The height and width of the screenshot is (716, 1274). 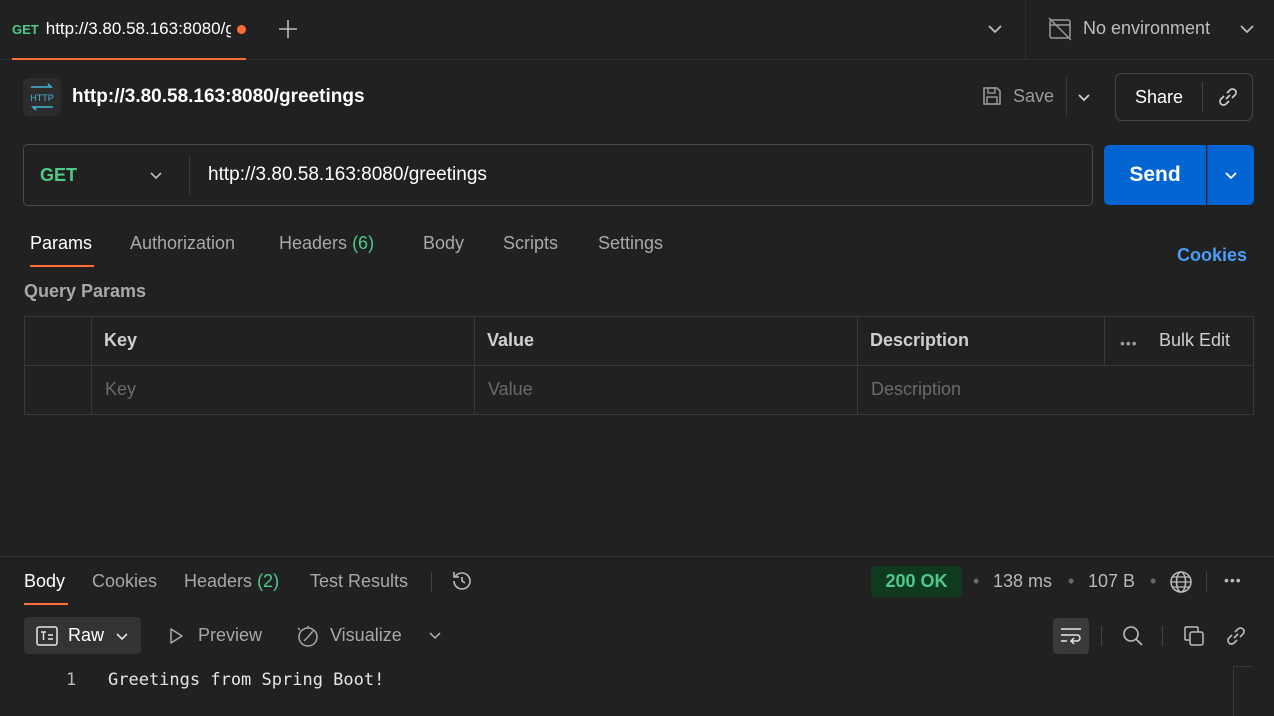 I want to click on play-icon, so click(x=176, y=636).